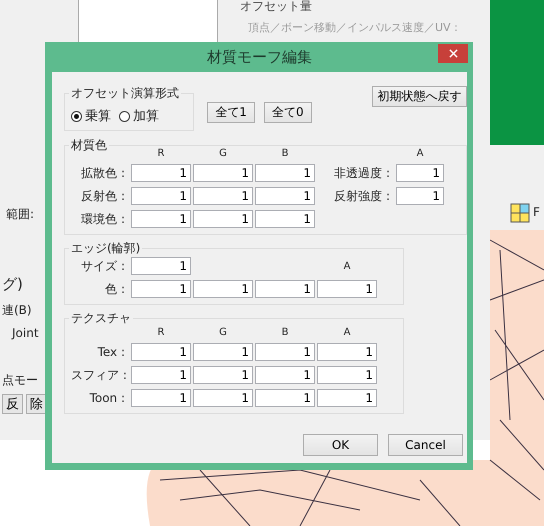 This screenshot has width=544, height=526. What do you see at coordinates (103, 219) in the screenshot?
I see `field-label: 環境色 :` at bounding box center [103, 219].